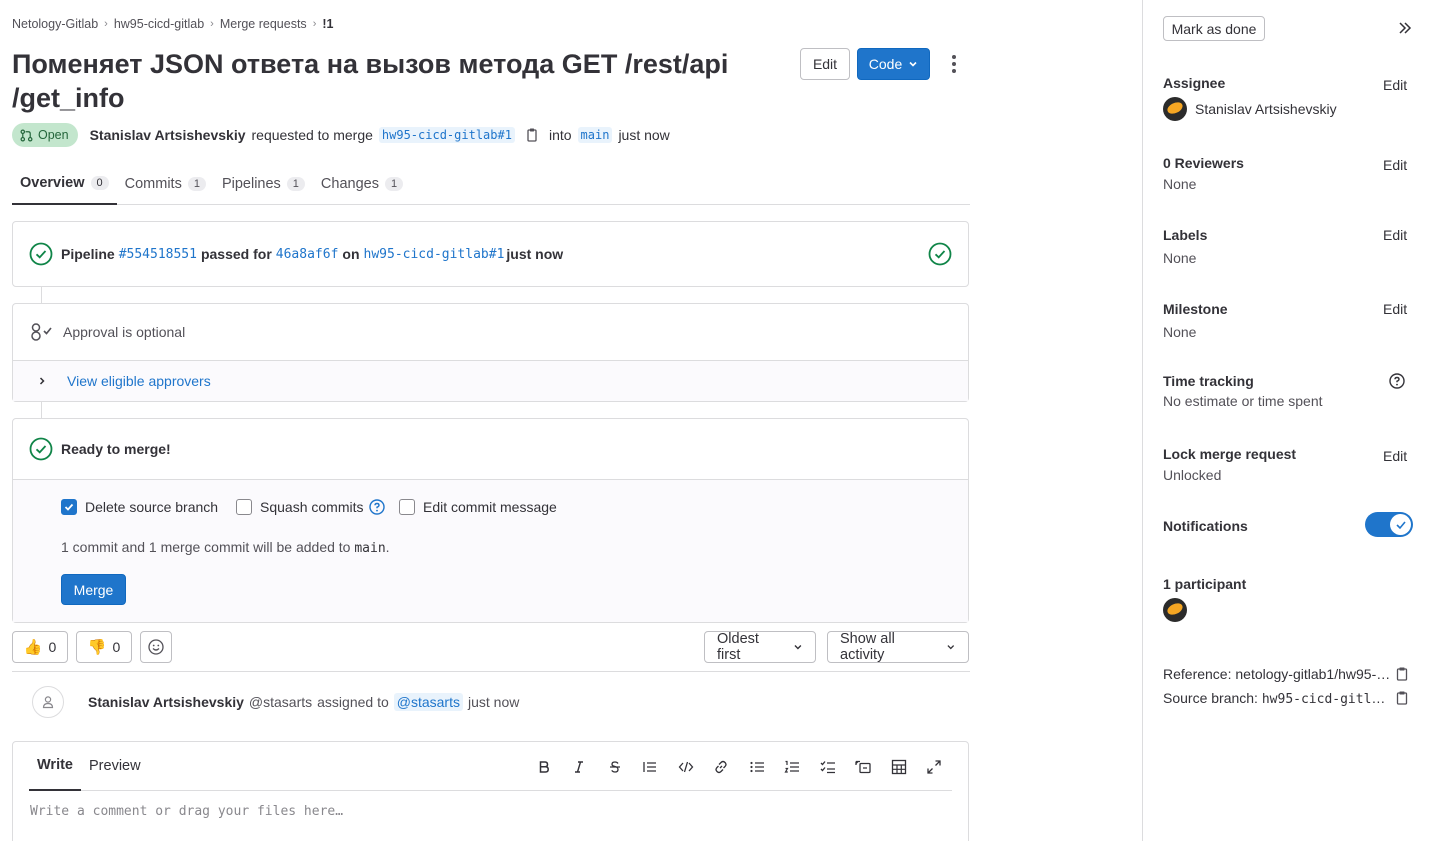 Image resolution: width=1432 pixels, height=841 pixels. Describe the element at coordinates (280, 702) in the screenshot. I see `note-author-handle: @stasarts` at that location.